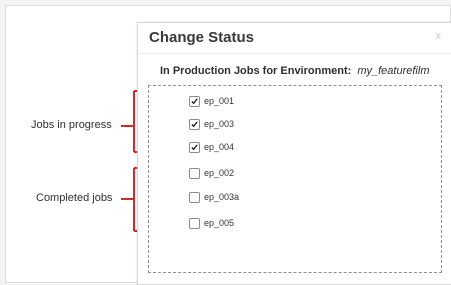 This screenshot has width=451, height=285. I want to click on dialog-title: Change Status, so click(202, 37).